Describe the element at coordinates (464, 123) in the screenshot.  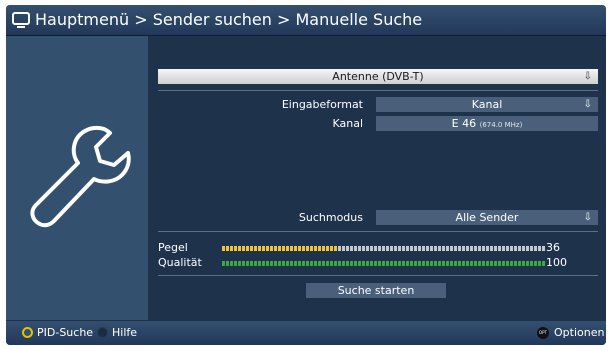
I see `channel-value: E 46` at that location.